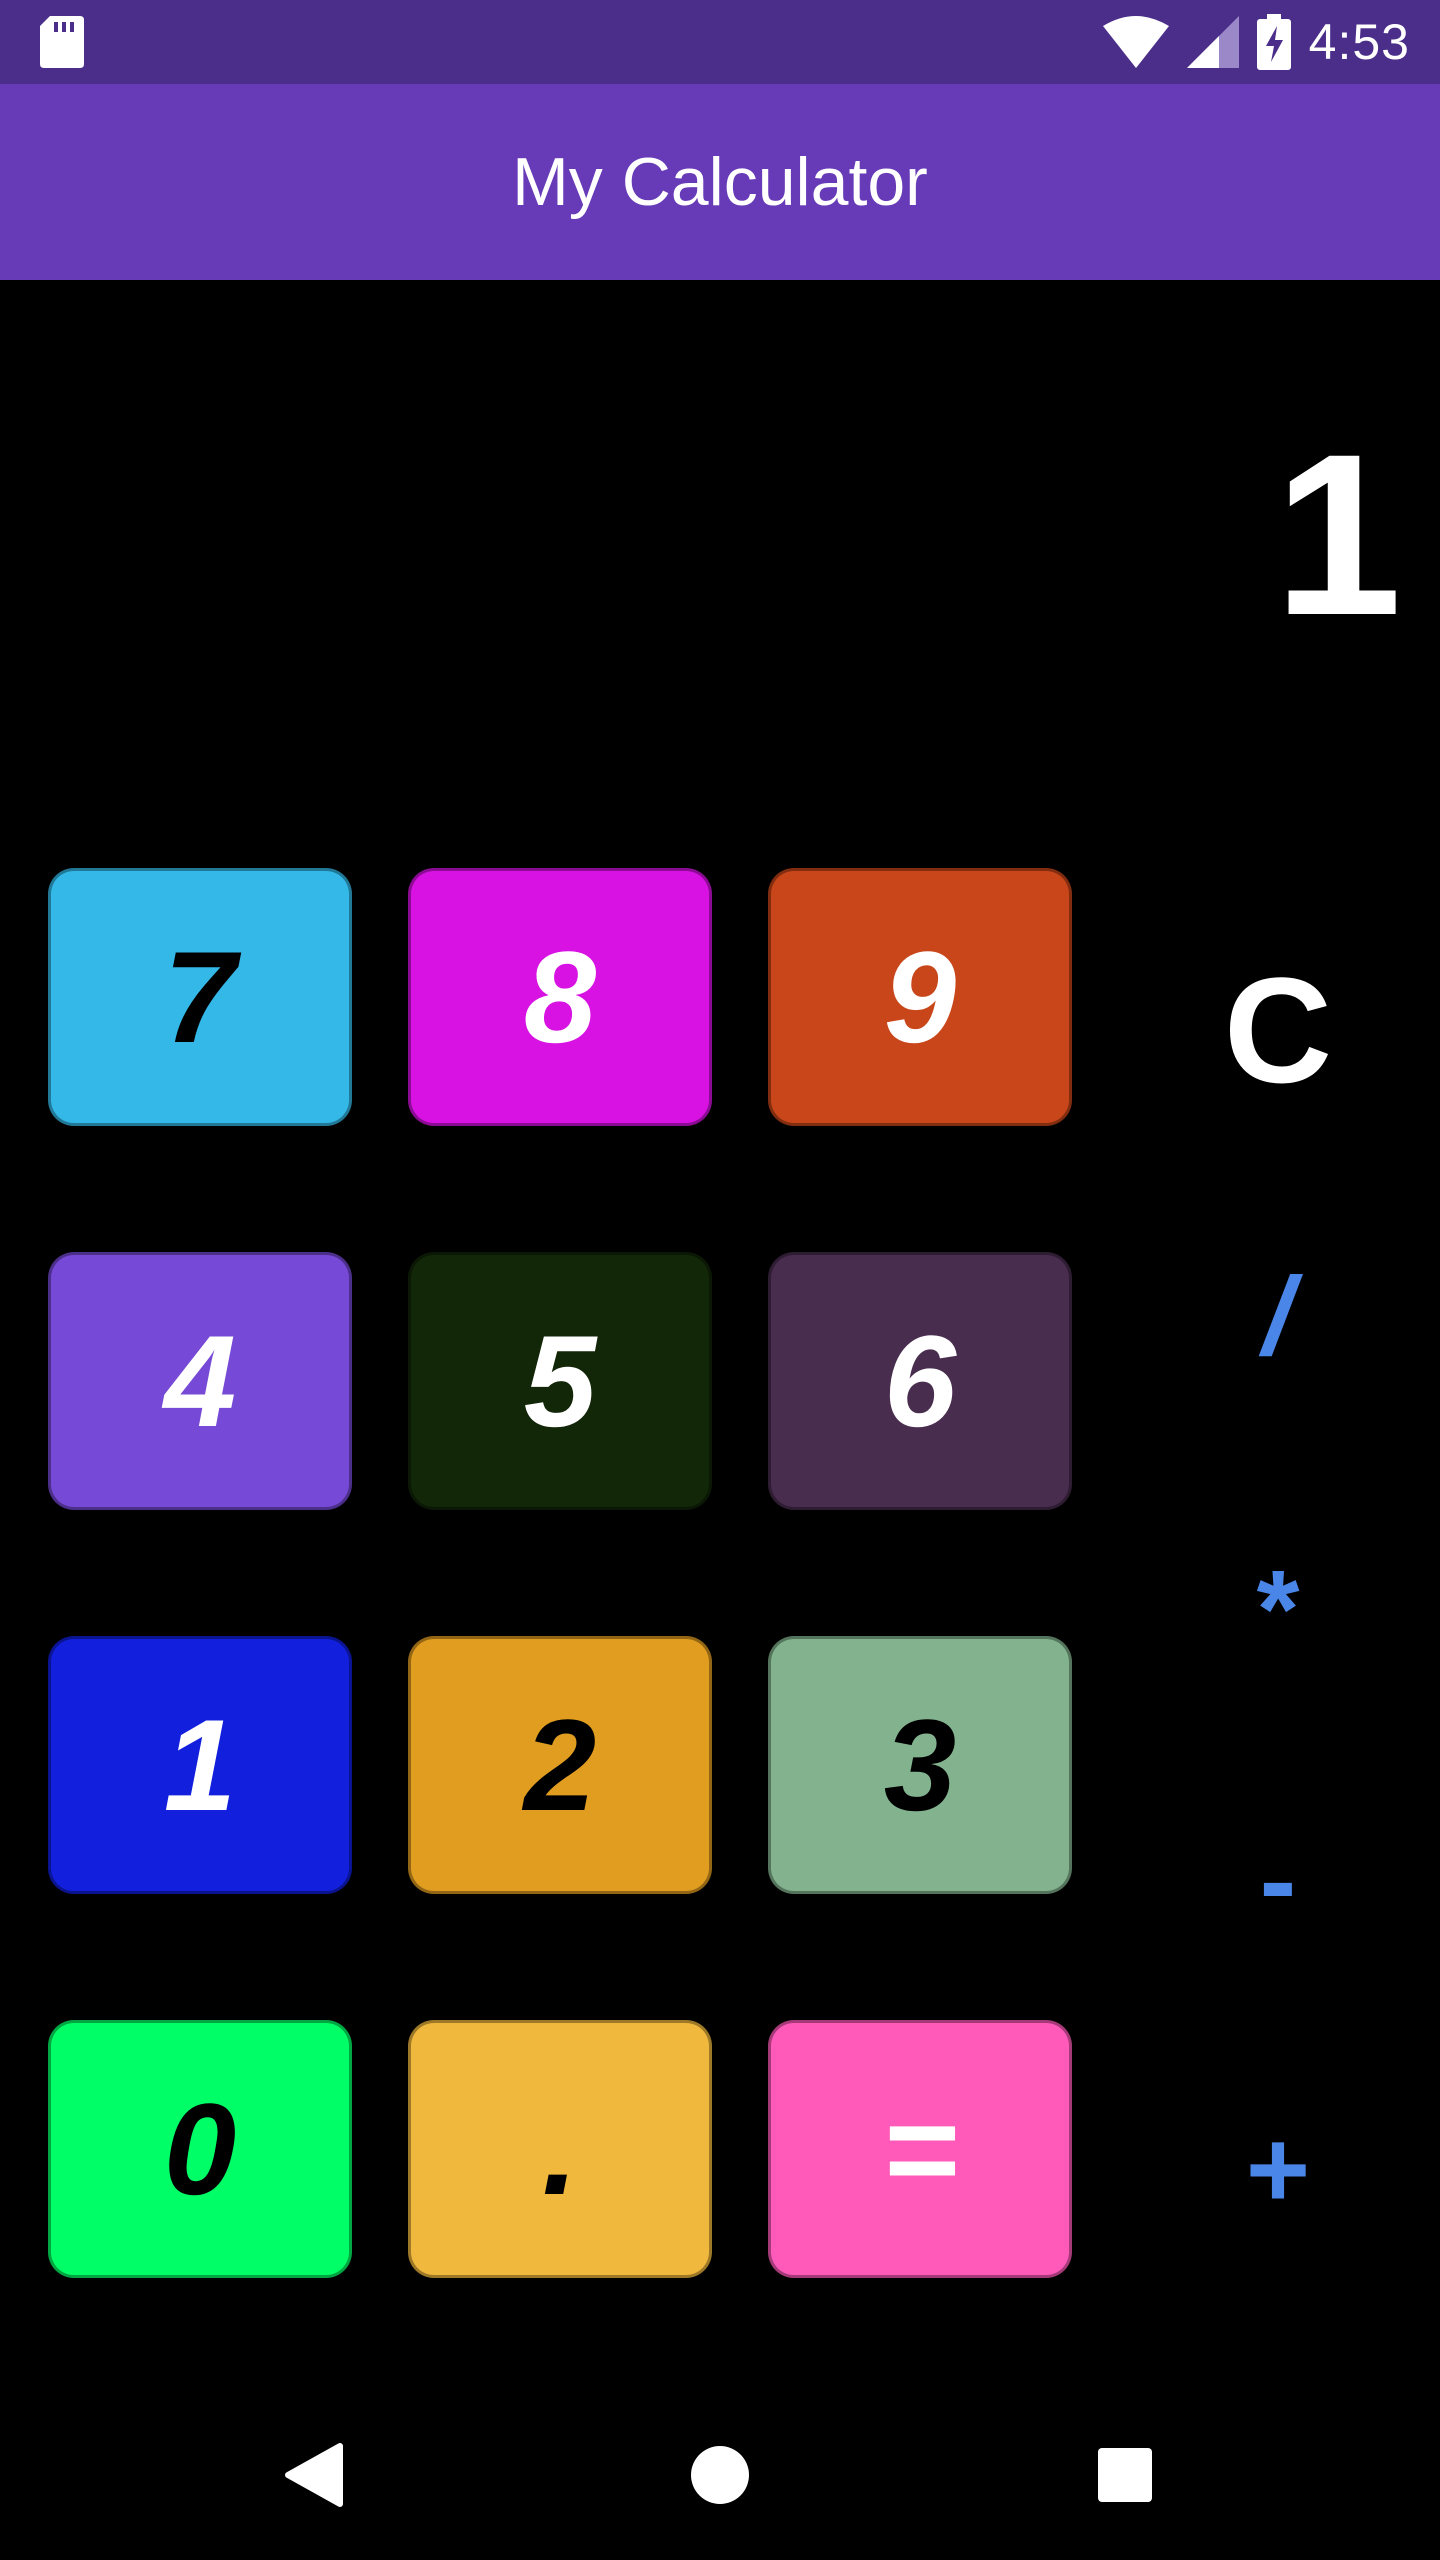 This screenshot has width=1440, height=2560. What do you see at coordinates (1135, 42) in the screenshot?
I see `wifi-icon` at bounding box center [1135, 42].